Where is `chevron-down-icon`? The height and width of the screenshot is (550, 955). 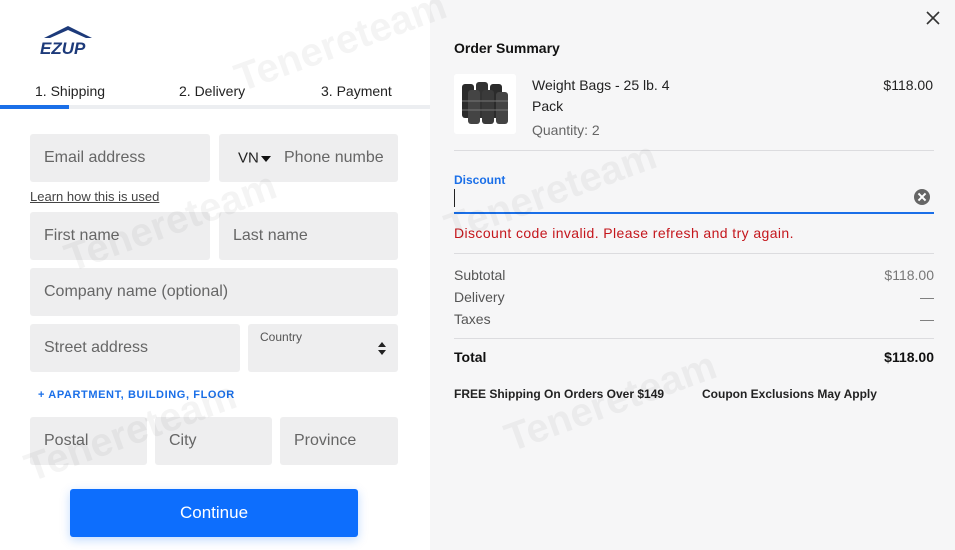 chevron-down-icon is located at coordinates (266, 159).